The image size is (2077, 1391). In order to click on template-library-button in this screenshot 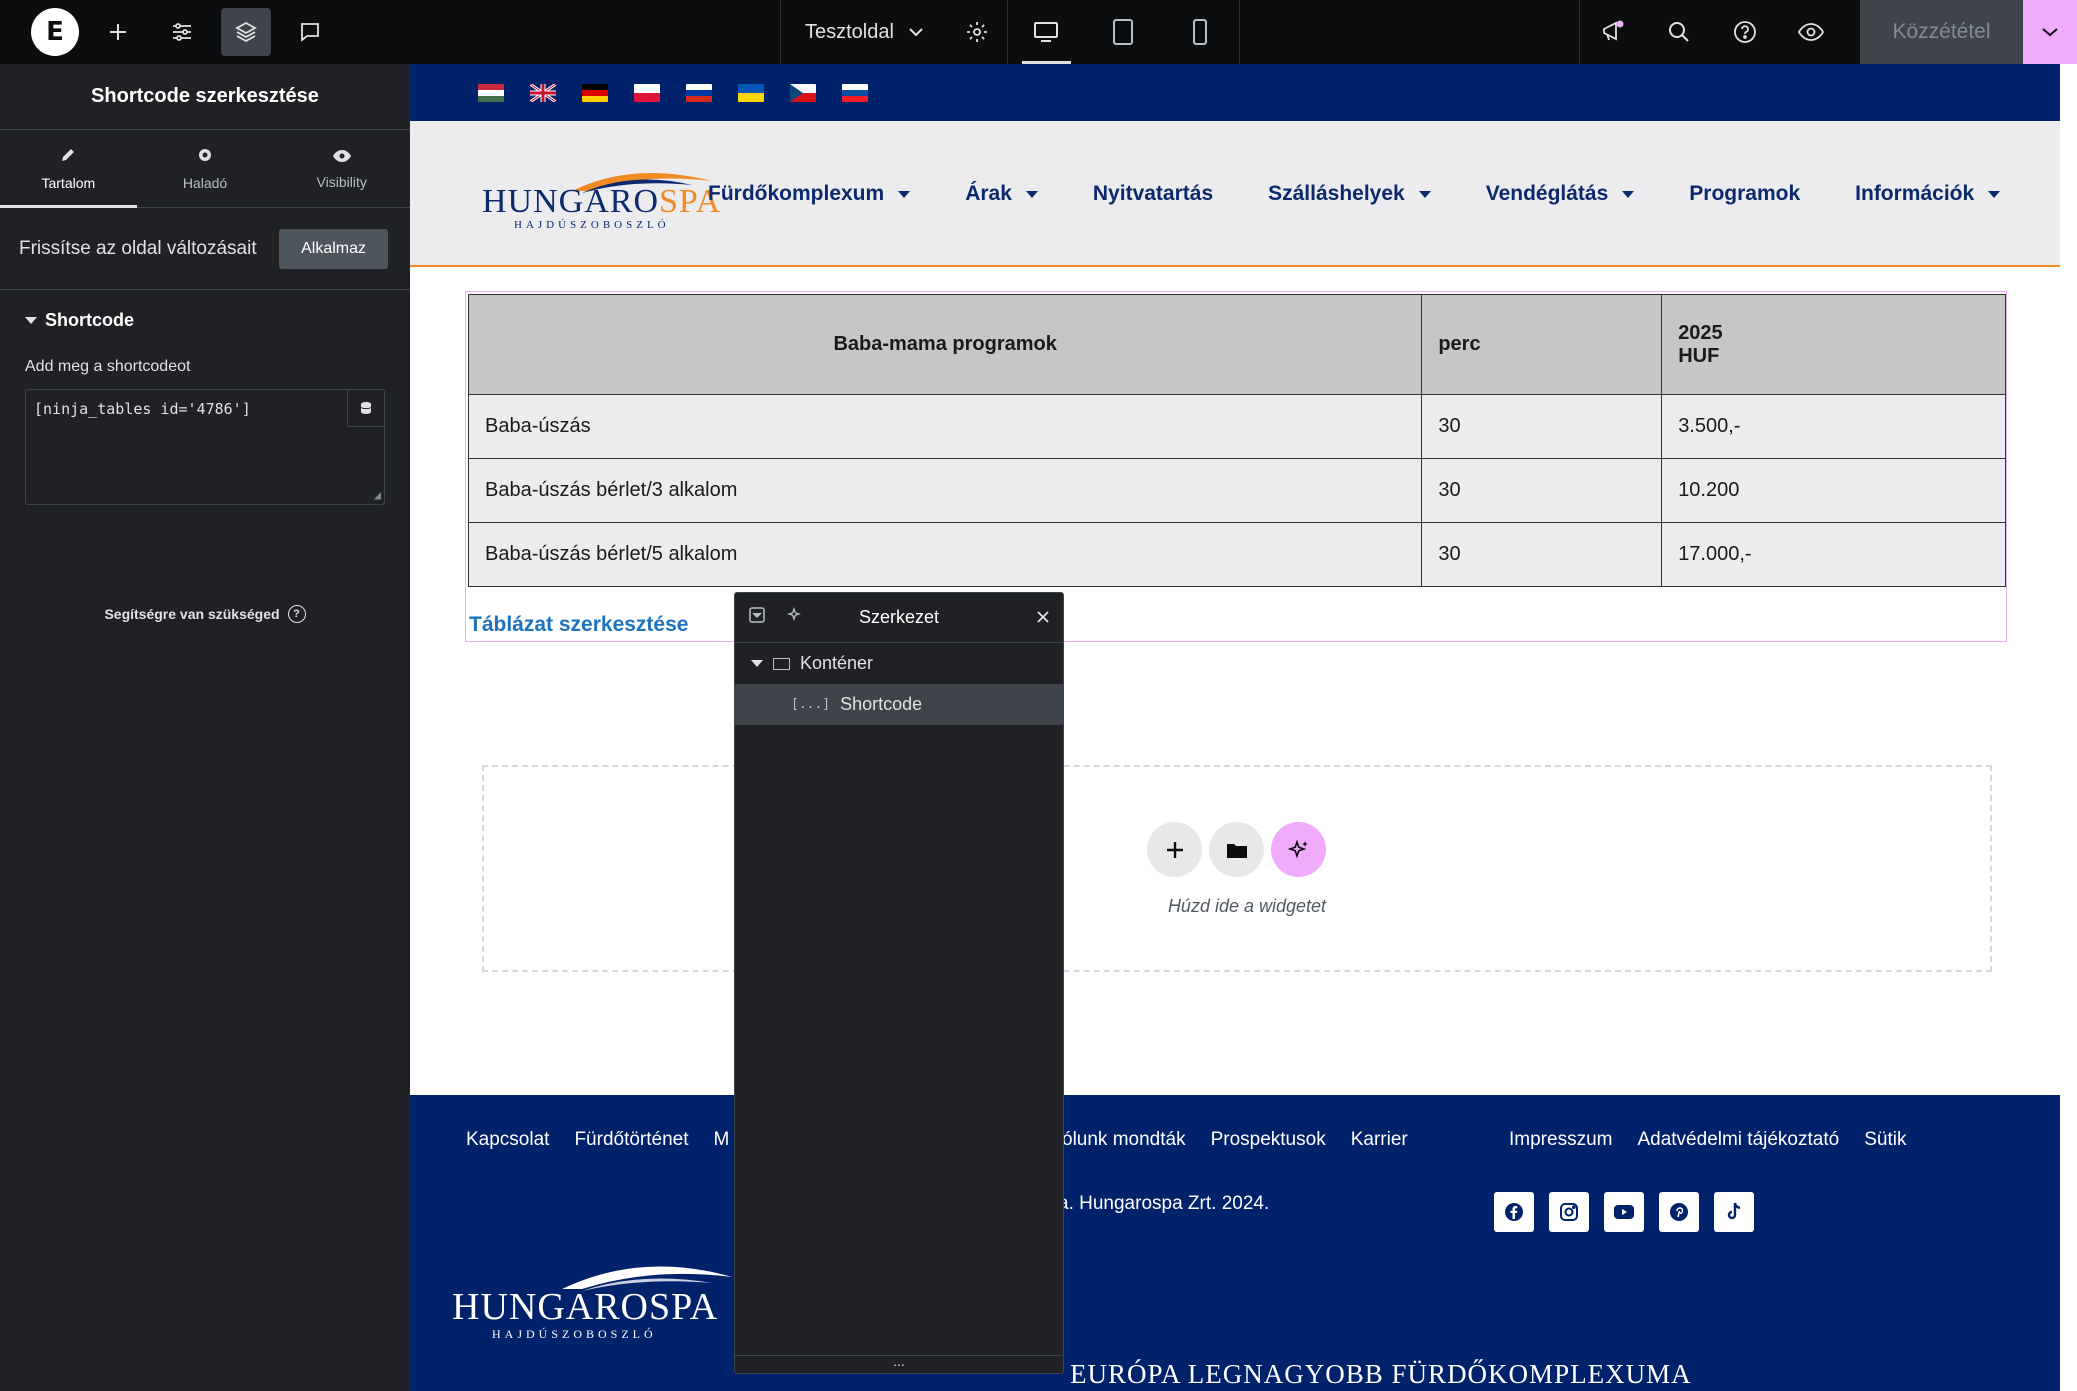, I will do `click(1236, 849)`.